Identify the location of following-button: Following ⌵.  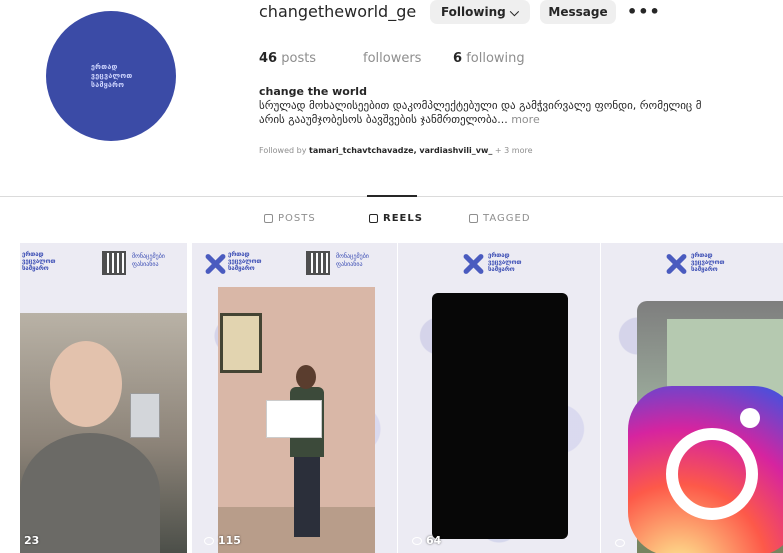
(480, 12).